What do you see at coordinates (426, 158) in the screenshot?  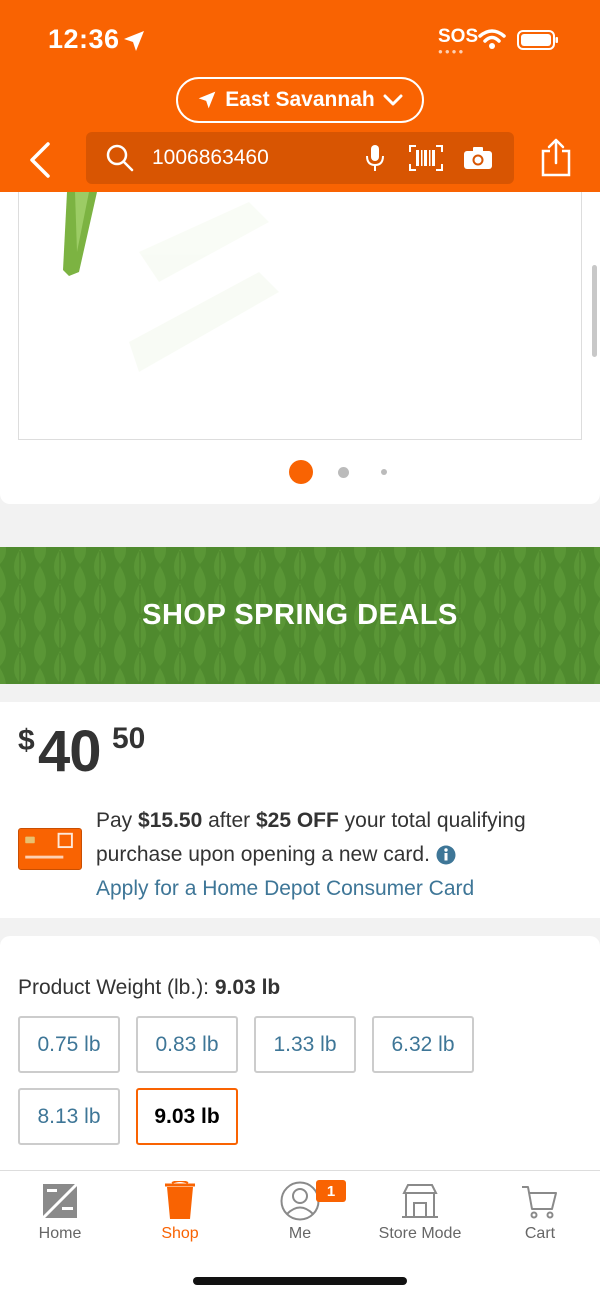 I see `barcode-scanner-icon` at bounding box center [426, 158].